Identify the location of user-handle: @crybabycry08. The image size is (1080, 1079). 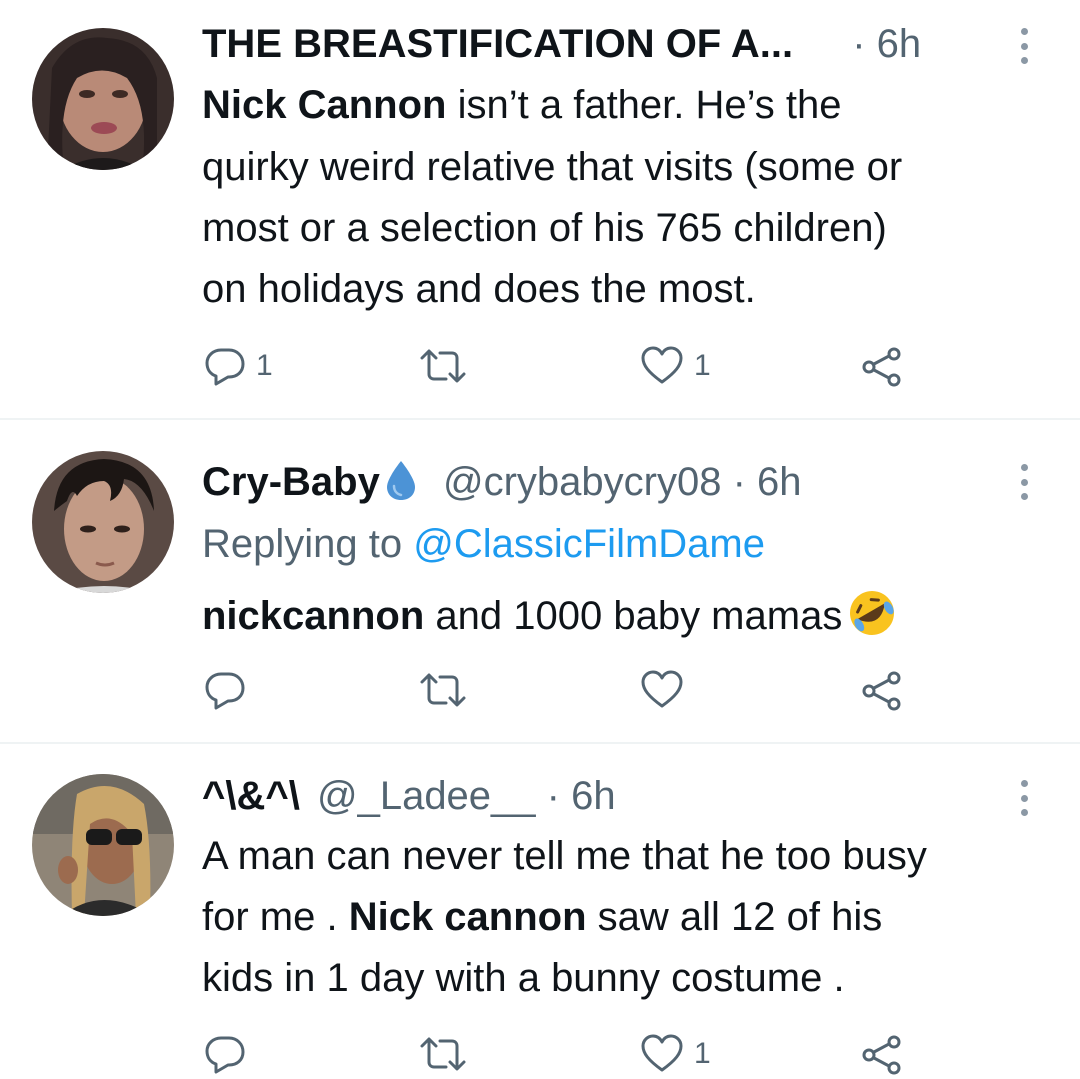
(582, 482).